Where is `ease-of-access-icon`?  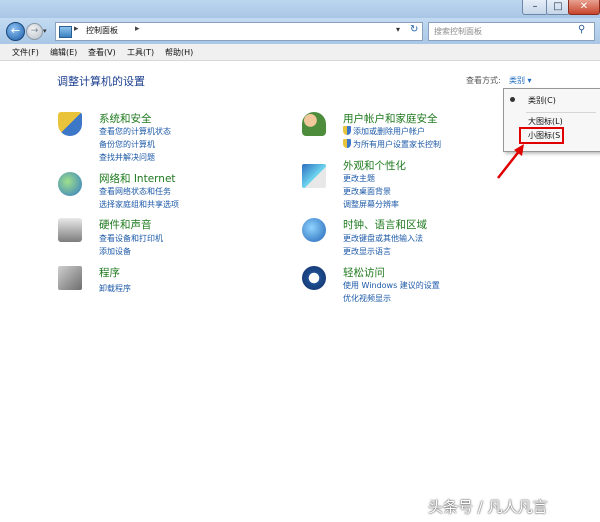 ease-of-access-icon is located at coordinates (314, 278).